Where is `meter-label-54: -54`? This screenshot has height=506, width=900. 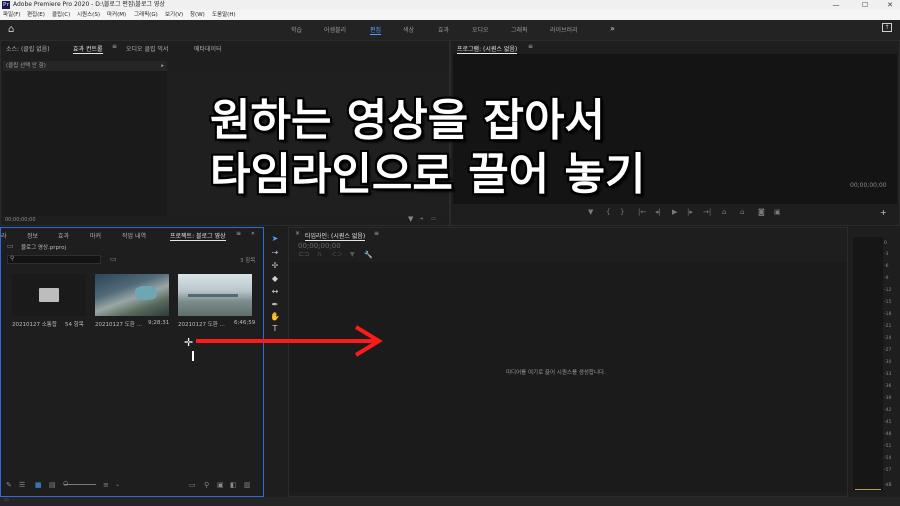 meter-label-54: -54 is located at coordinates (888, 458).